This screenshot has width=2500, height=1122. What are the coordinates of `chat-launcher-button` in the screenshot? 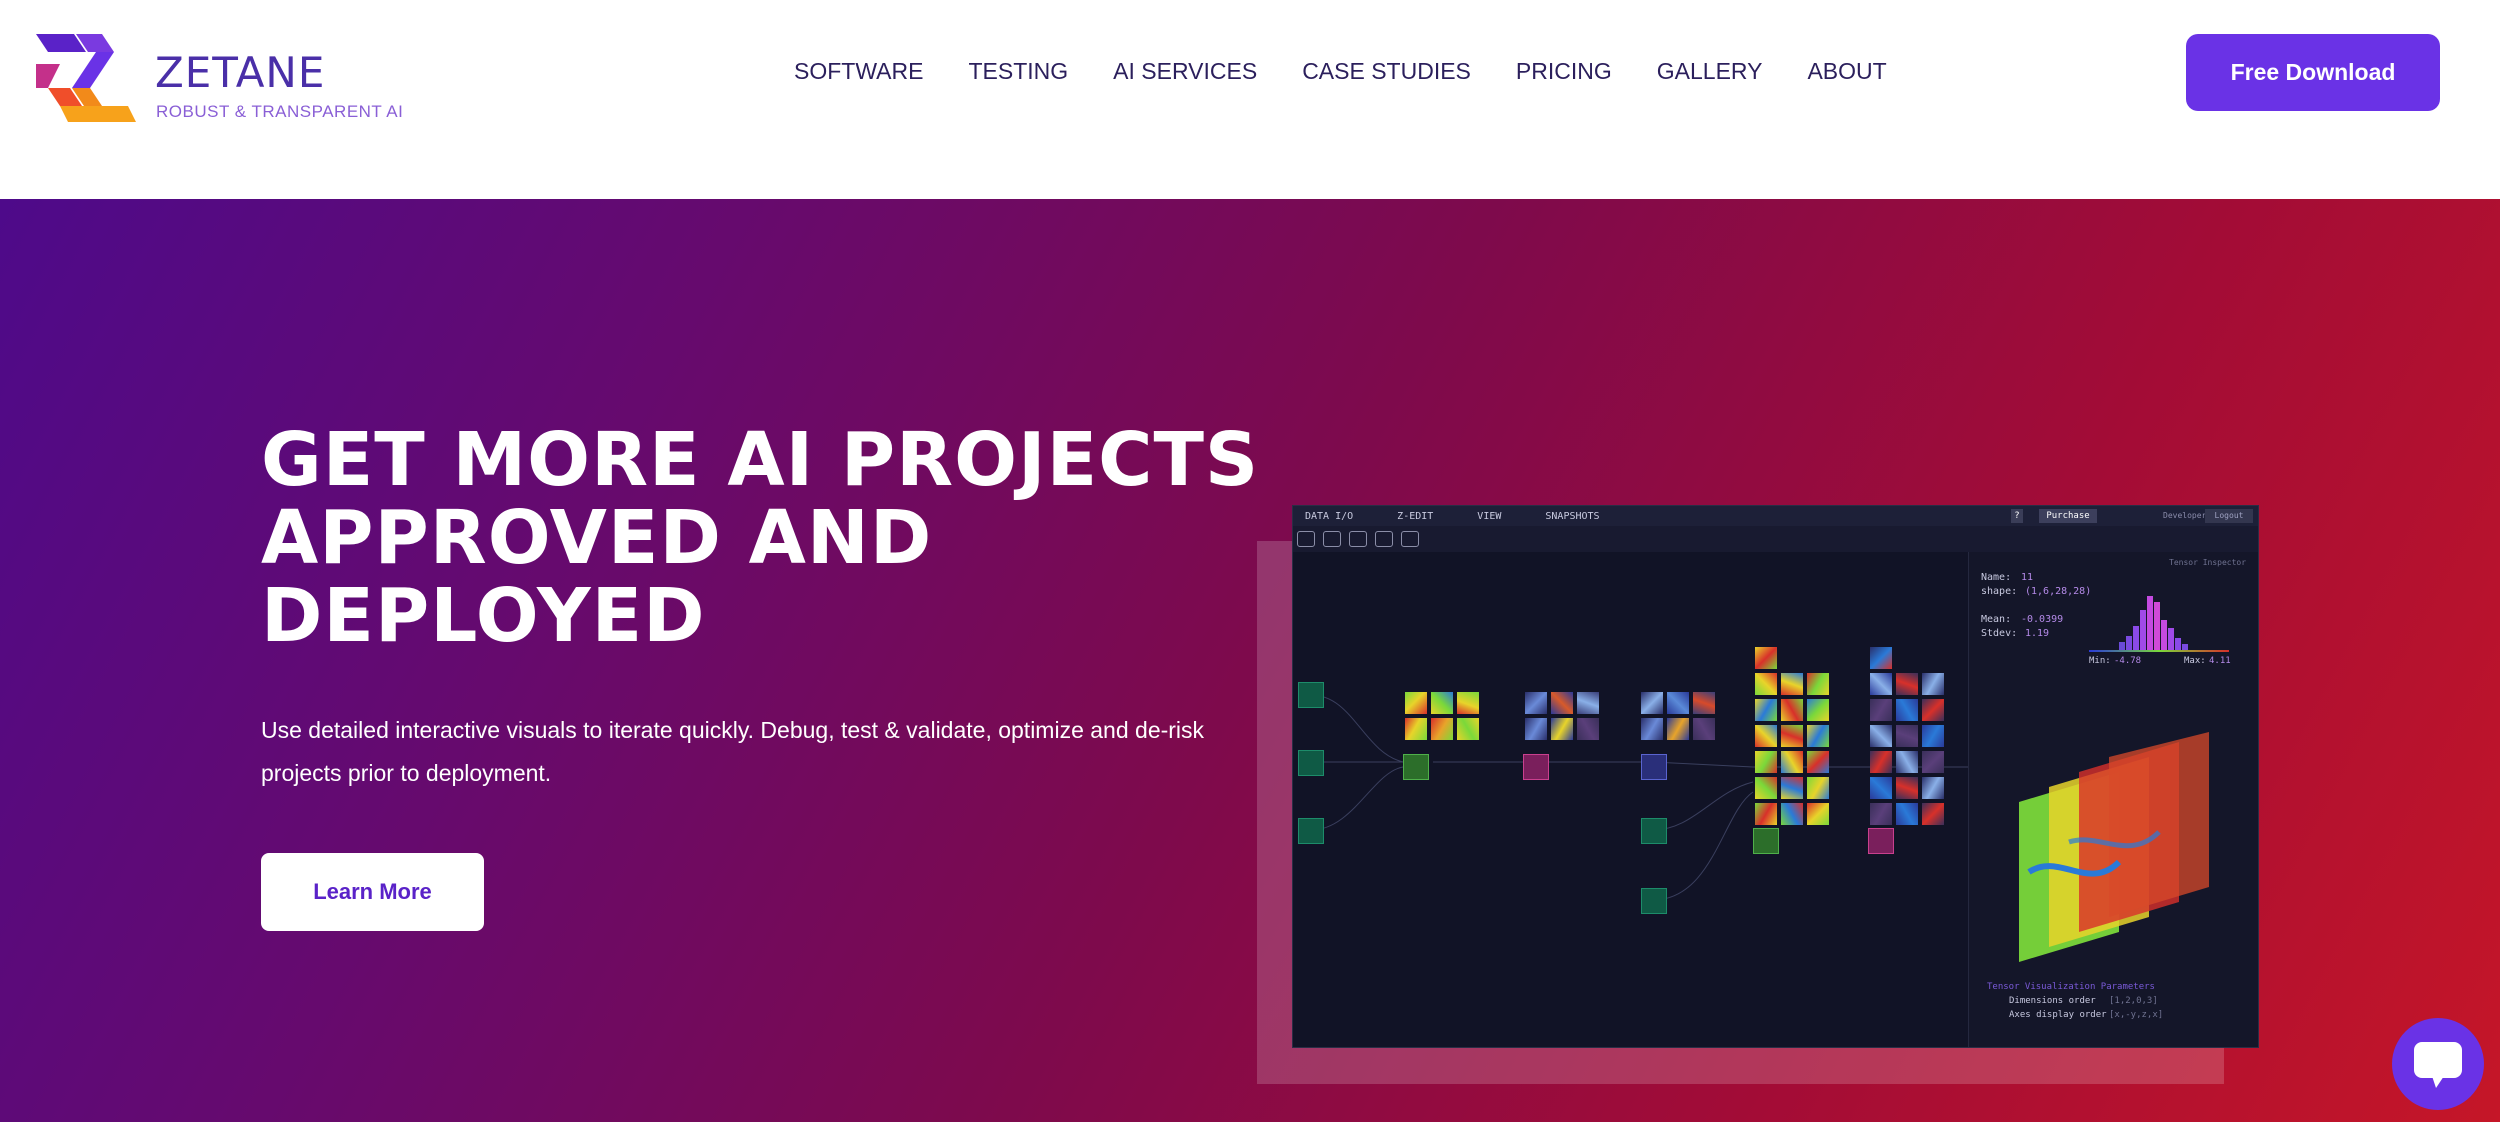 It's located at (2438, 1064).